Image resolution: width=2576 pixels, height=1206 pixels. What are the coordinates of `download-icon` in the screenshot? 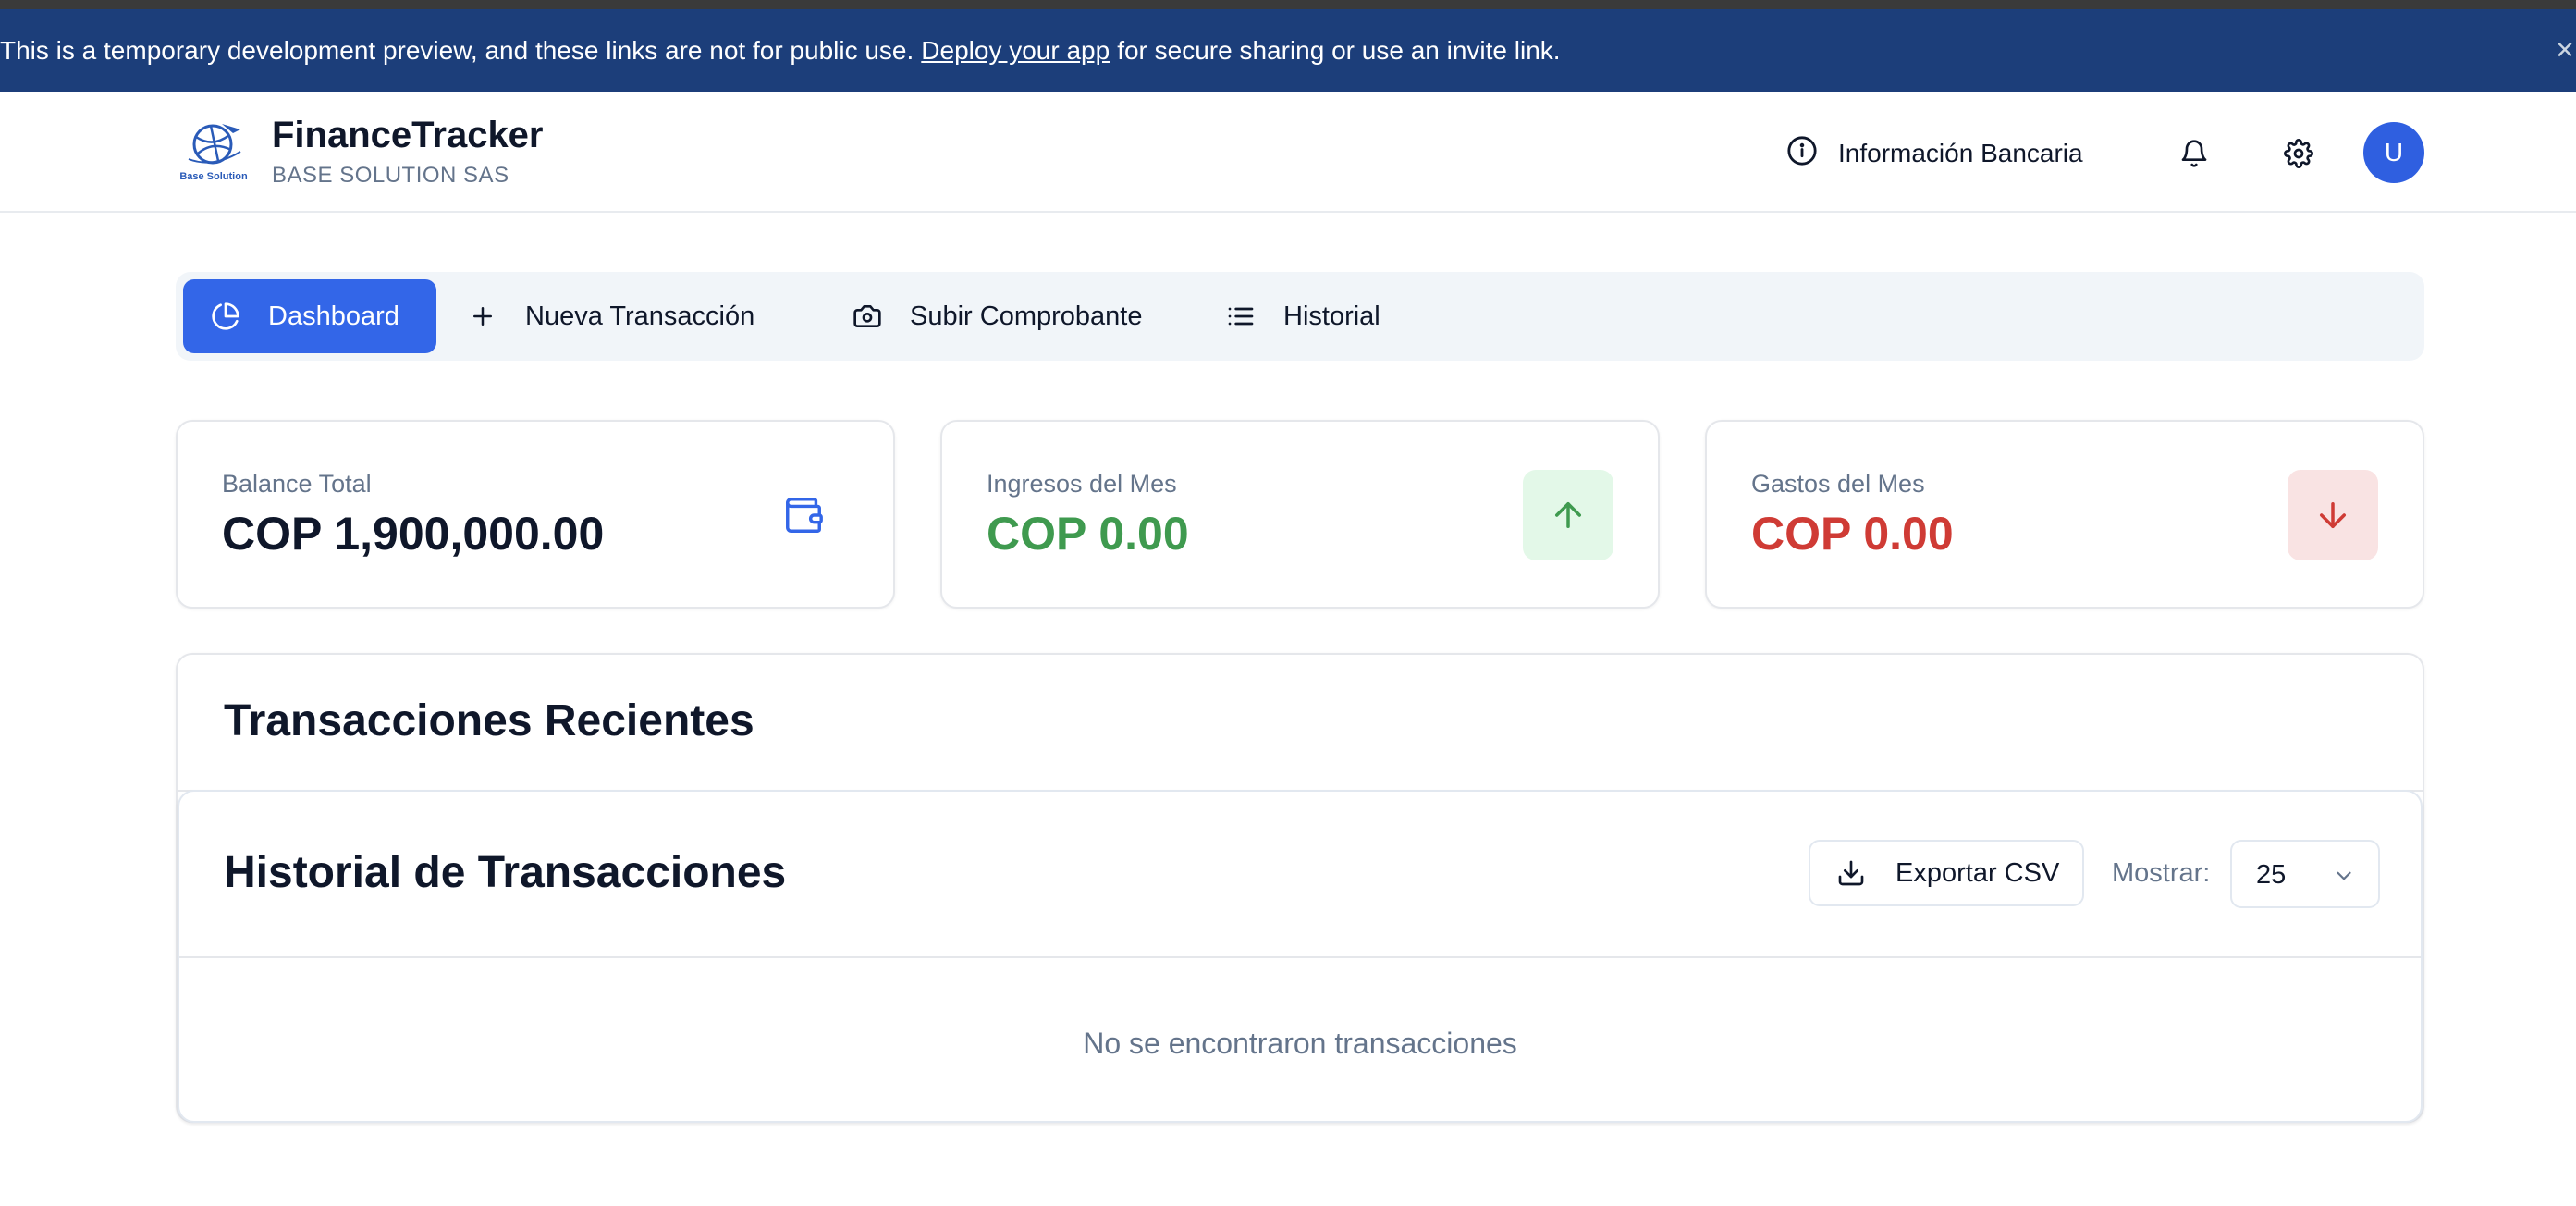 It's located at (1851, 873).